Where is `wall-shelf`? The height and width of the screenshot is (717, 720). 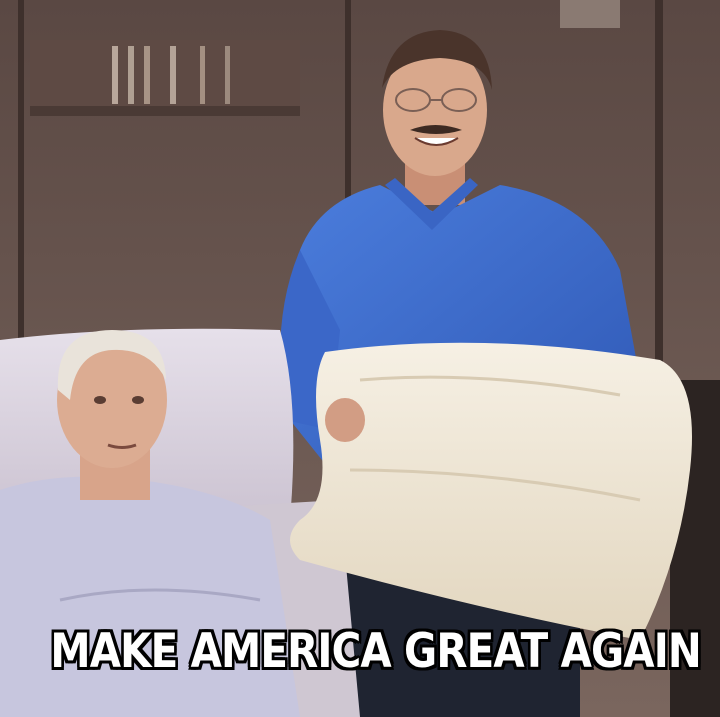
wall-shelf is located at coordinates (165, 78).